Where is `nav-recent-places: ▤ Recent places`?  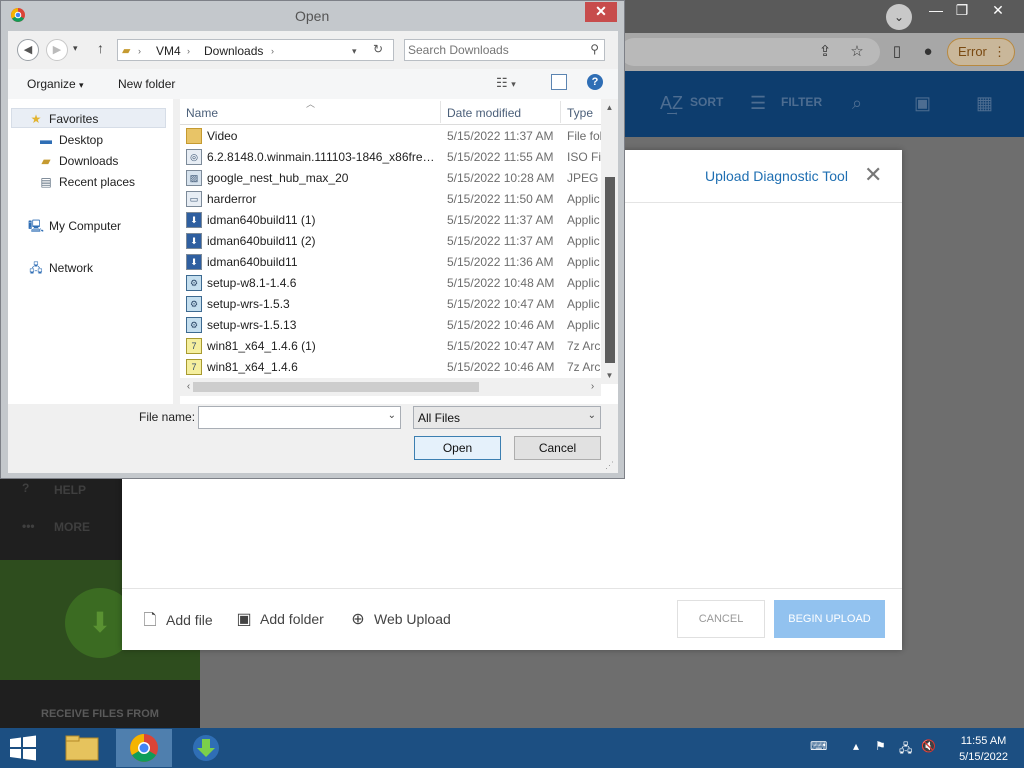 nav-recent-places: ▤ Recent places is located at coordinates (86, 182).